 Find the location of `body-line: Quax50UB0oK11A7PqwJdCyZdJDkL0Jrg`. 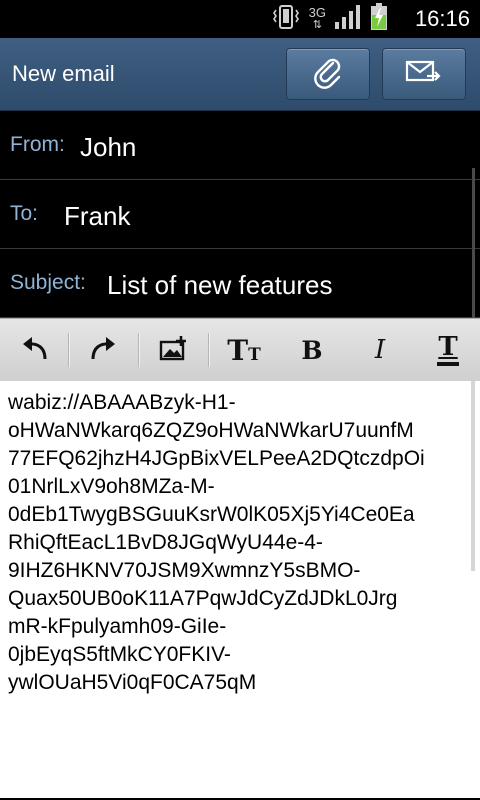

body-line: Quax50UB0oK11A7PqwJdCyZdJDkL0Jrg is located at coordinates (203, 598).